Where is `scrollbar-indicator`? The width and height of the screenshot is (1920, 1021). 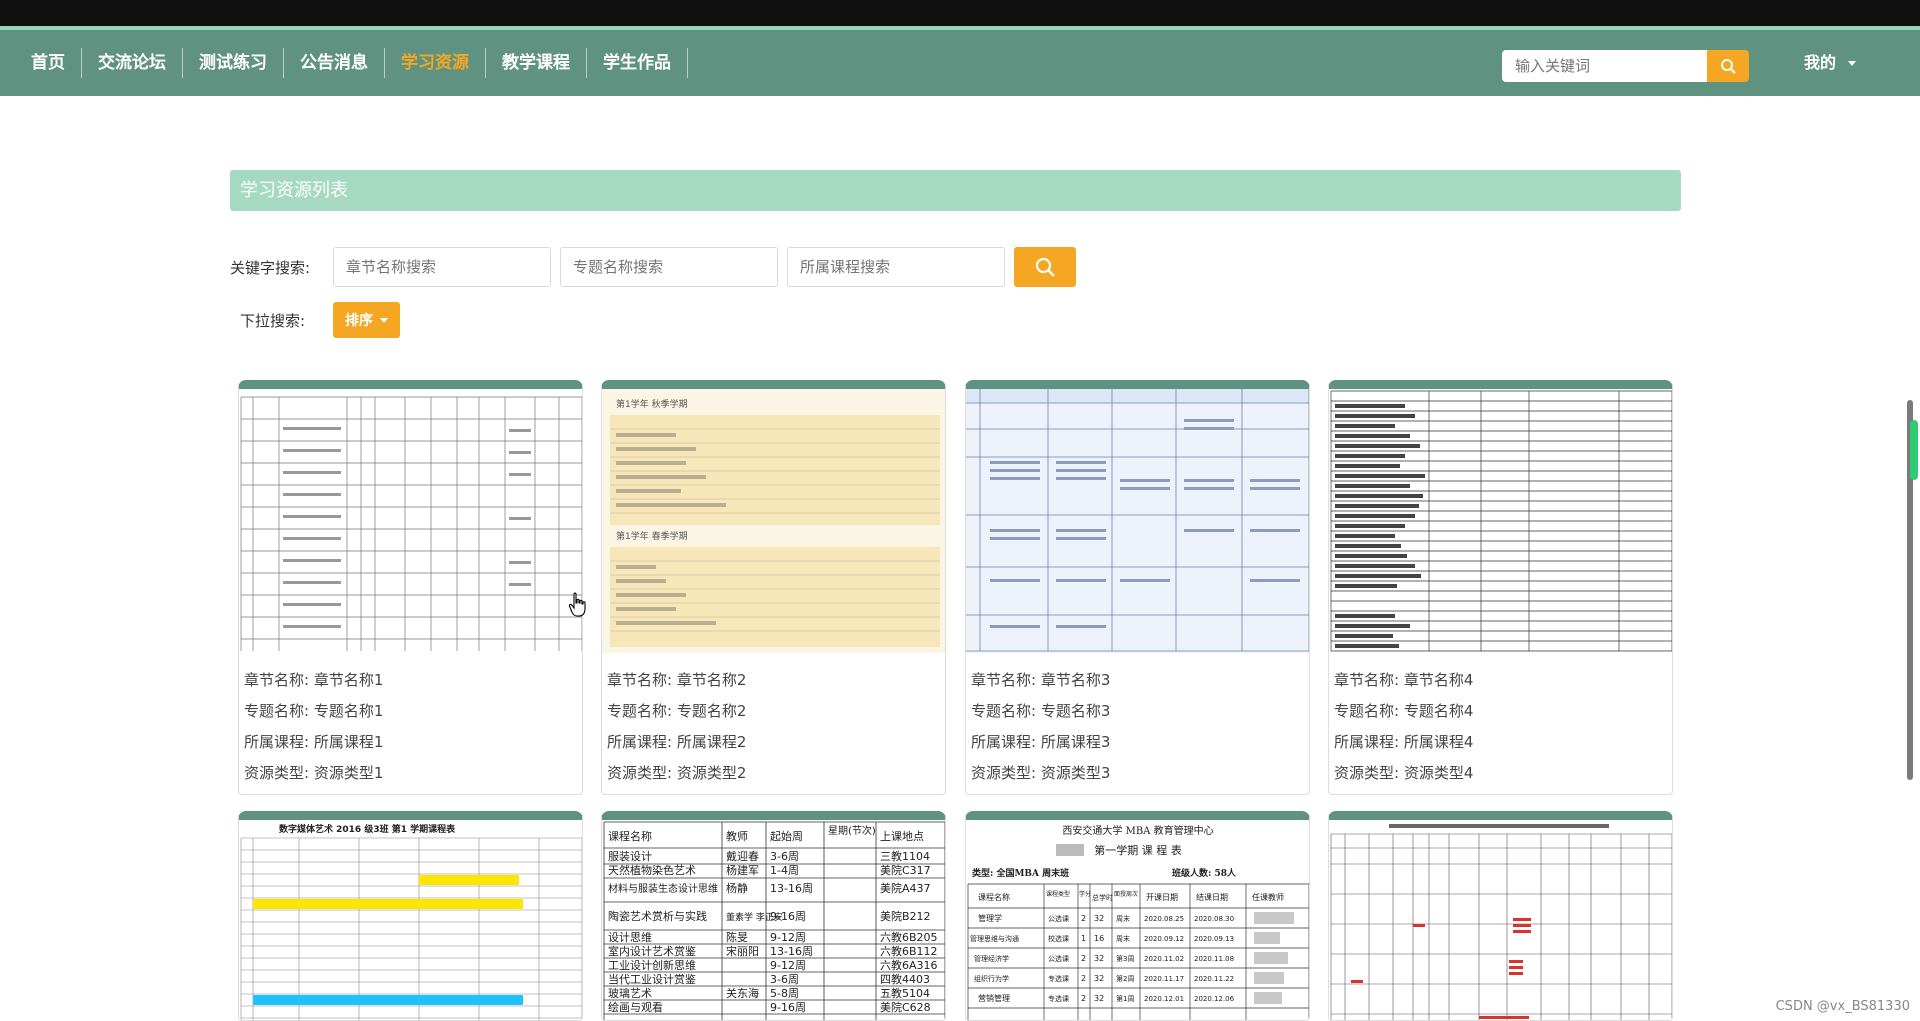 scrollbar-indicator is located at coordinates (1914, 450).